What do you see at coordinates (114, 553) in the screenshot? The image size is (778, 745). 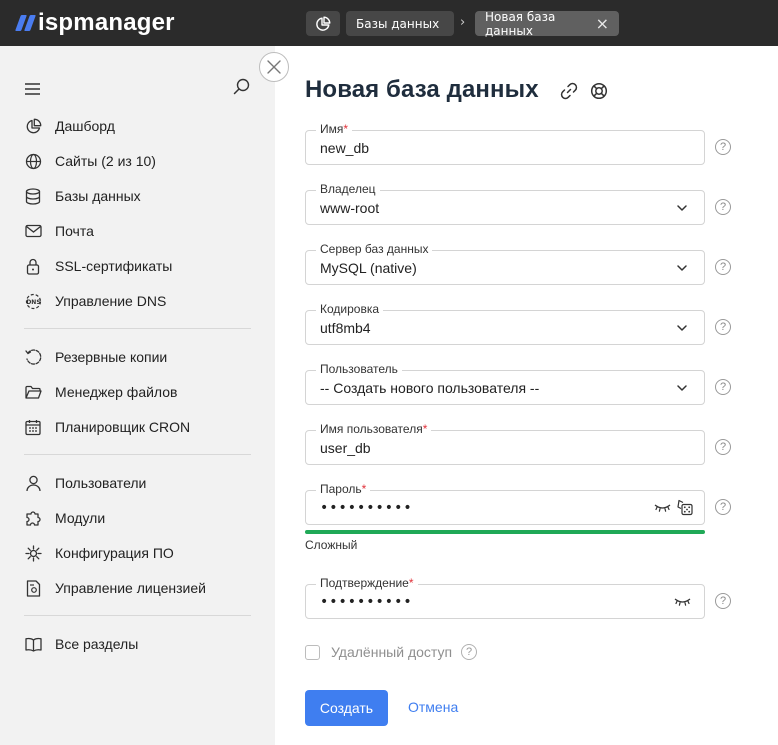 I see `sidebar-item-label: Конфигурация ПО` at bounding box center [114, 553].